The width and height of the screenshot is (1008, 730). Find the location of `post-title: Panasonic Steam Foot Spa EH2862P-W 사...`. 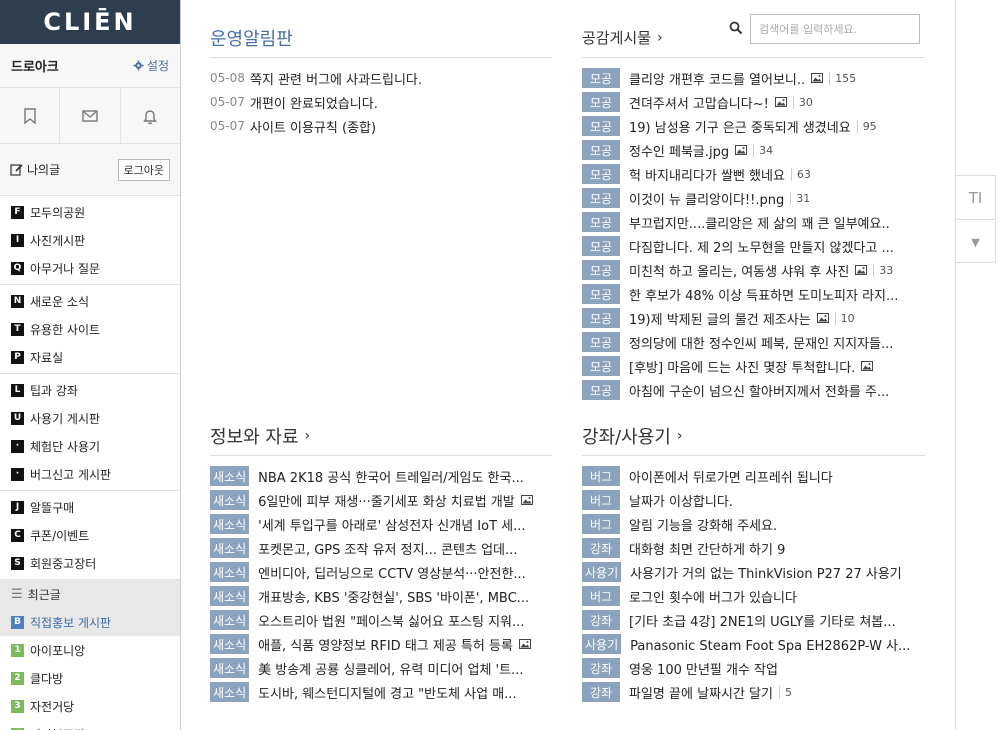

post-title: Panasonic Steam Foot Spa EH2862P-W 사... is located at coordinates (770, 644).